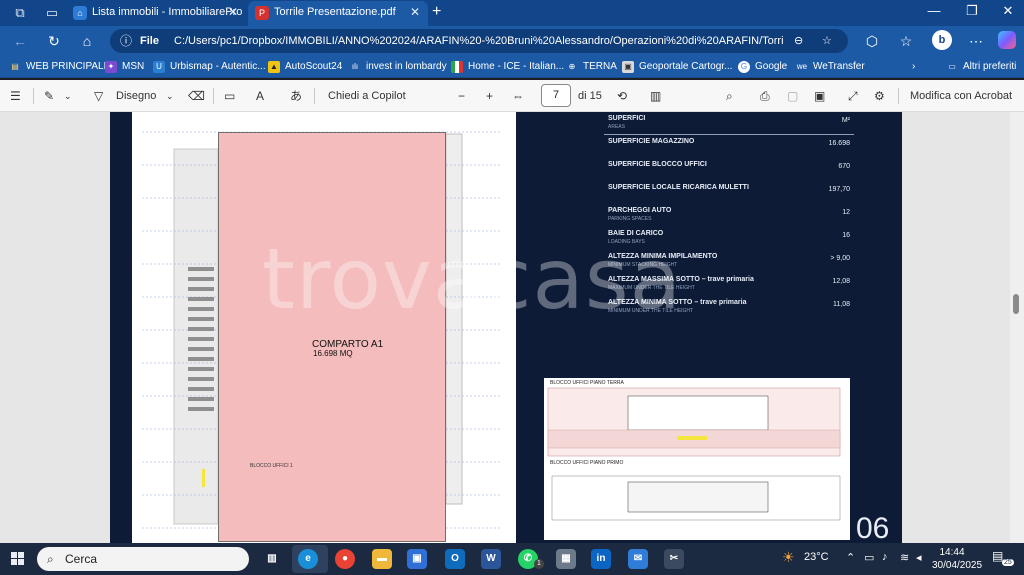 The width and height of the screenshot is (1024, 575). What do you see at coordinates (655, 96) in the screenshot?
I see `page-view-icon: ▥` at bounding box center [655, 96].